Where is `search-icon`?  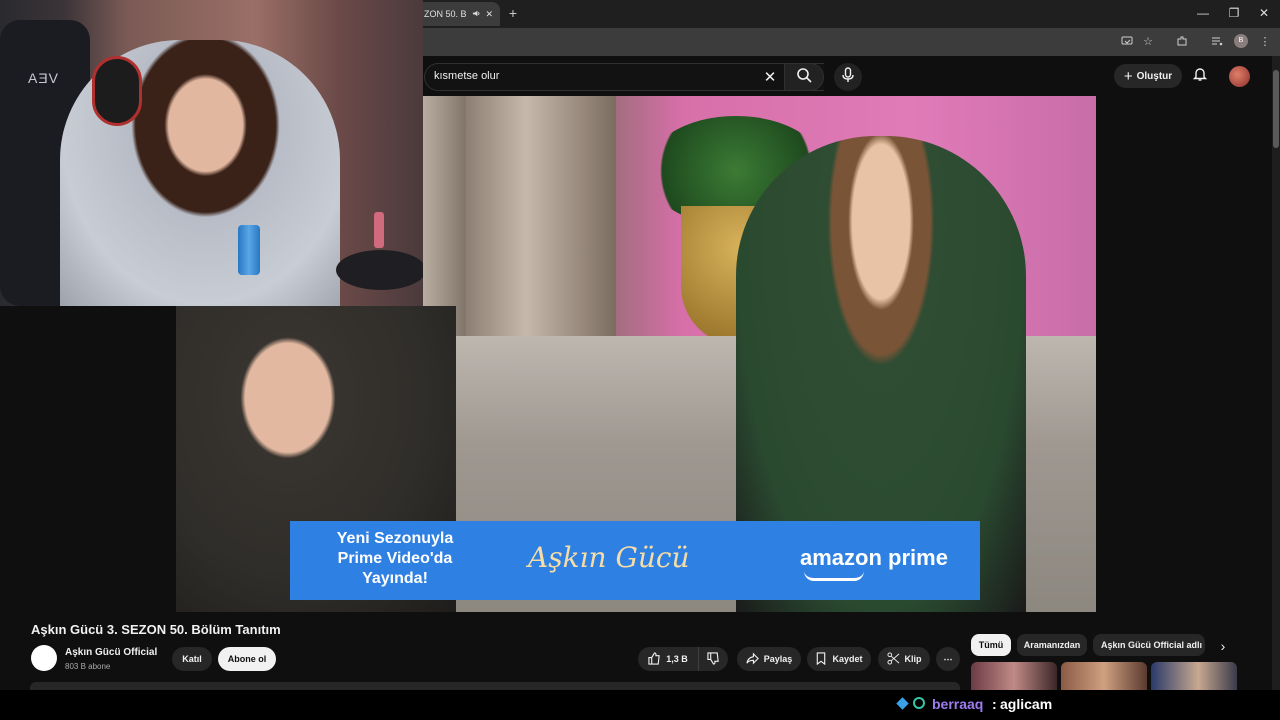 search-icon is located at coordinates (804, 77).